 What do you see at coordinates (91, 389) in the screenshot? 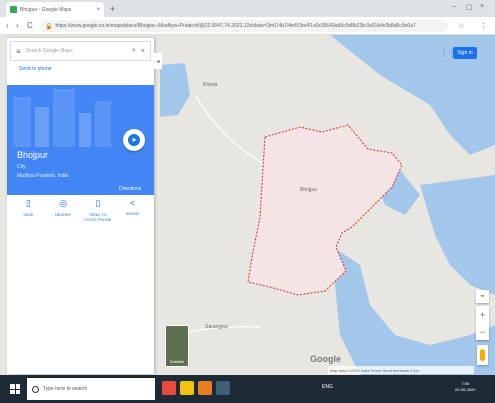
I see `taskbar-search-input: Type here to search` at bounding box center [91, 389].